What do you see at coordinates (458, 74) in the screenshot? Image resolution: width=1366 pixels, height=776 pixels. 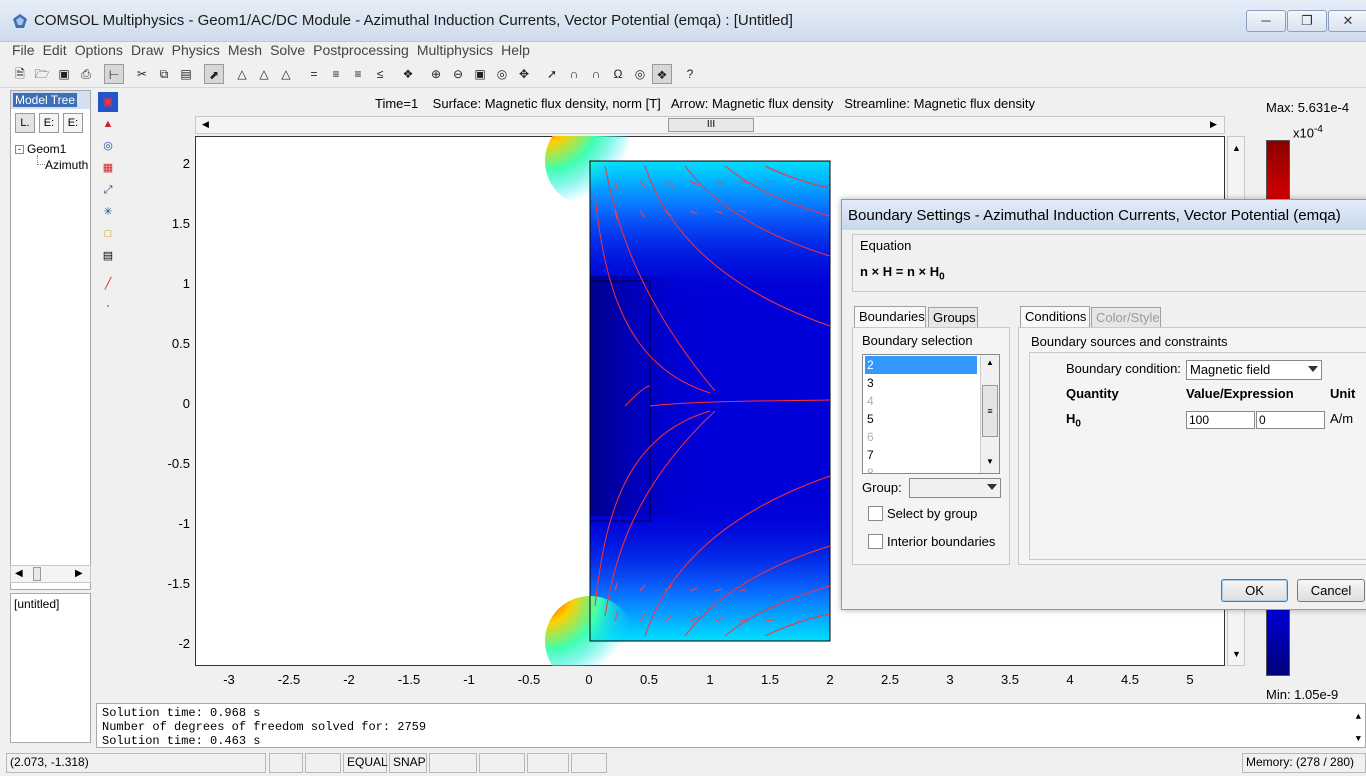 I see `zoom-out-icon: ⊖` at bounding box center [458, 74].